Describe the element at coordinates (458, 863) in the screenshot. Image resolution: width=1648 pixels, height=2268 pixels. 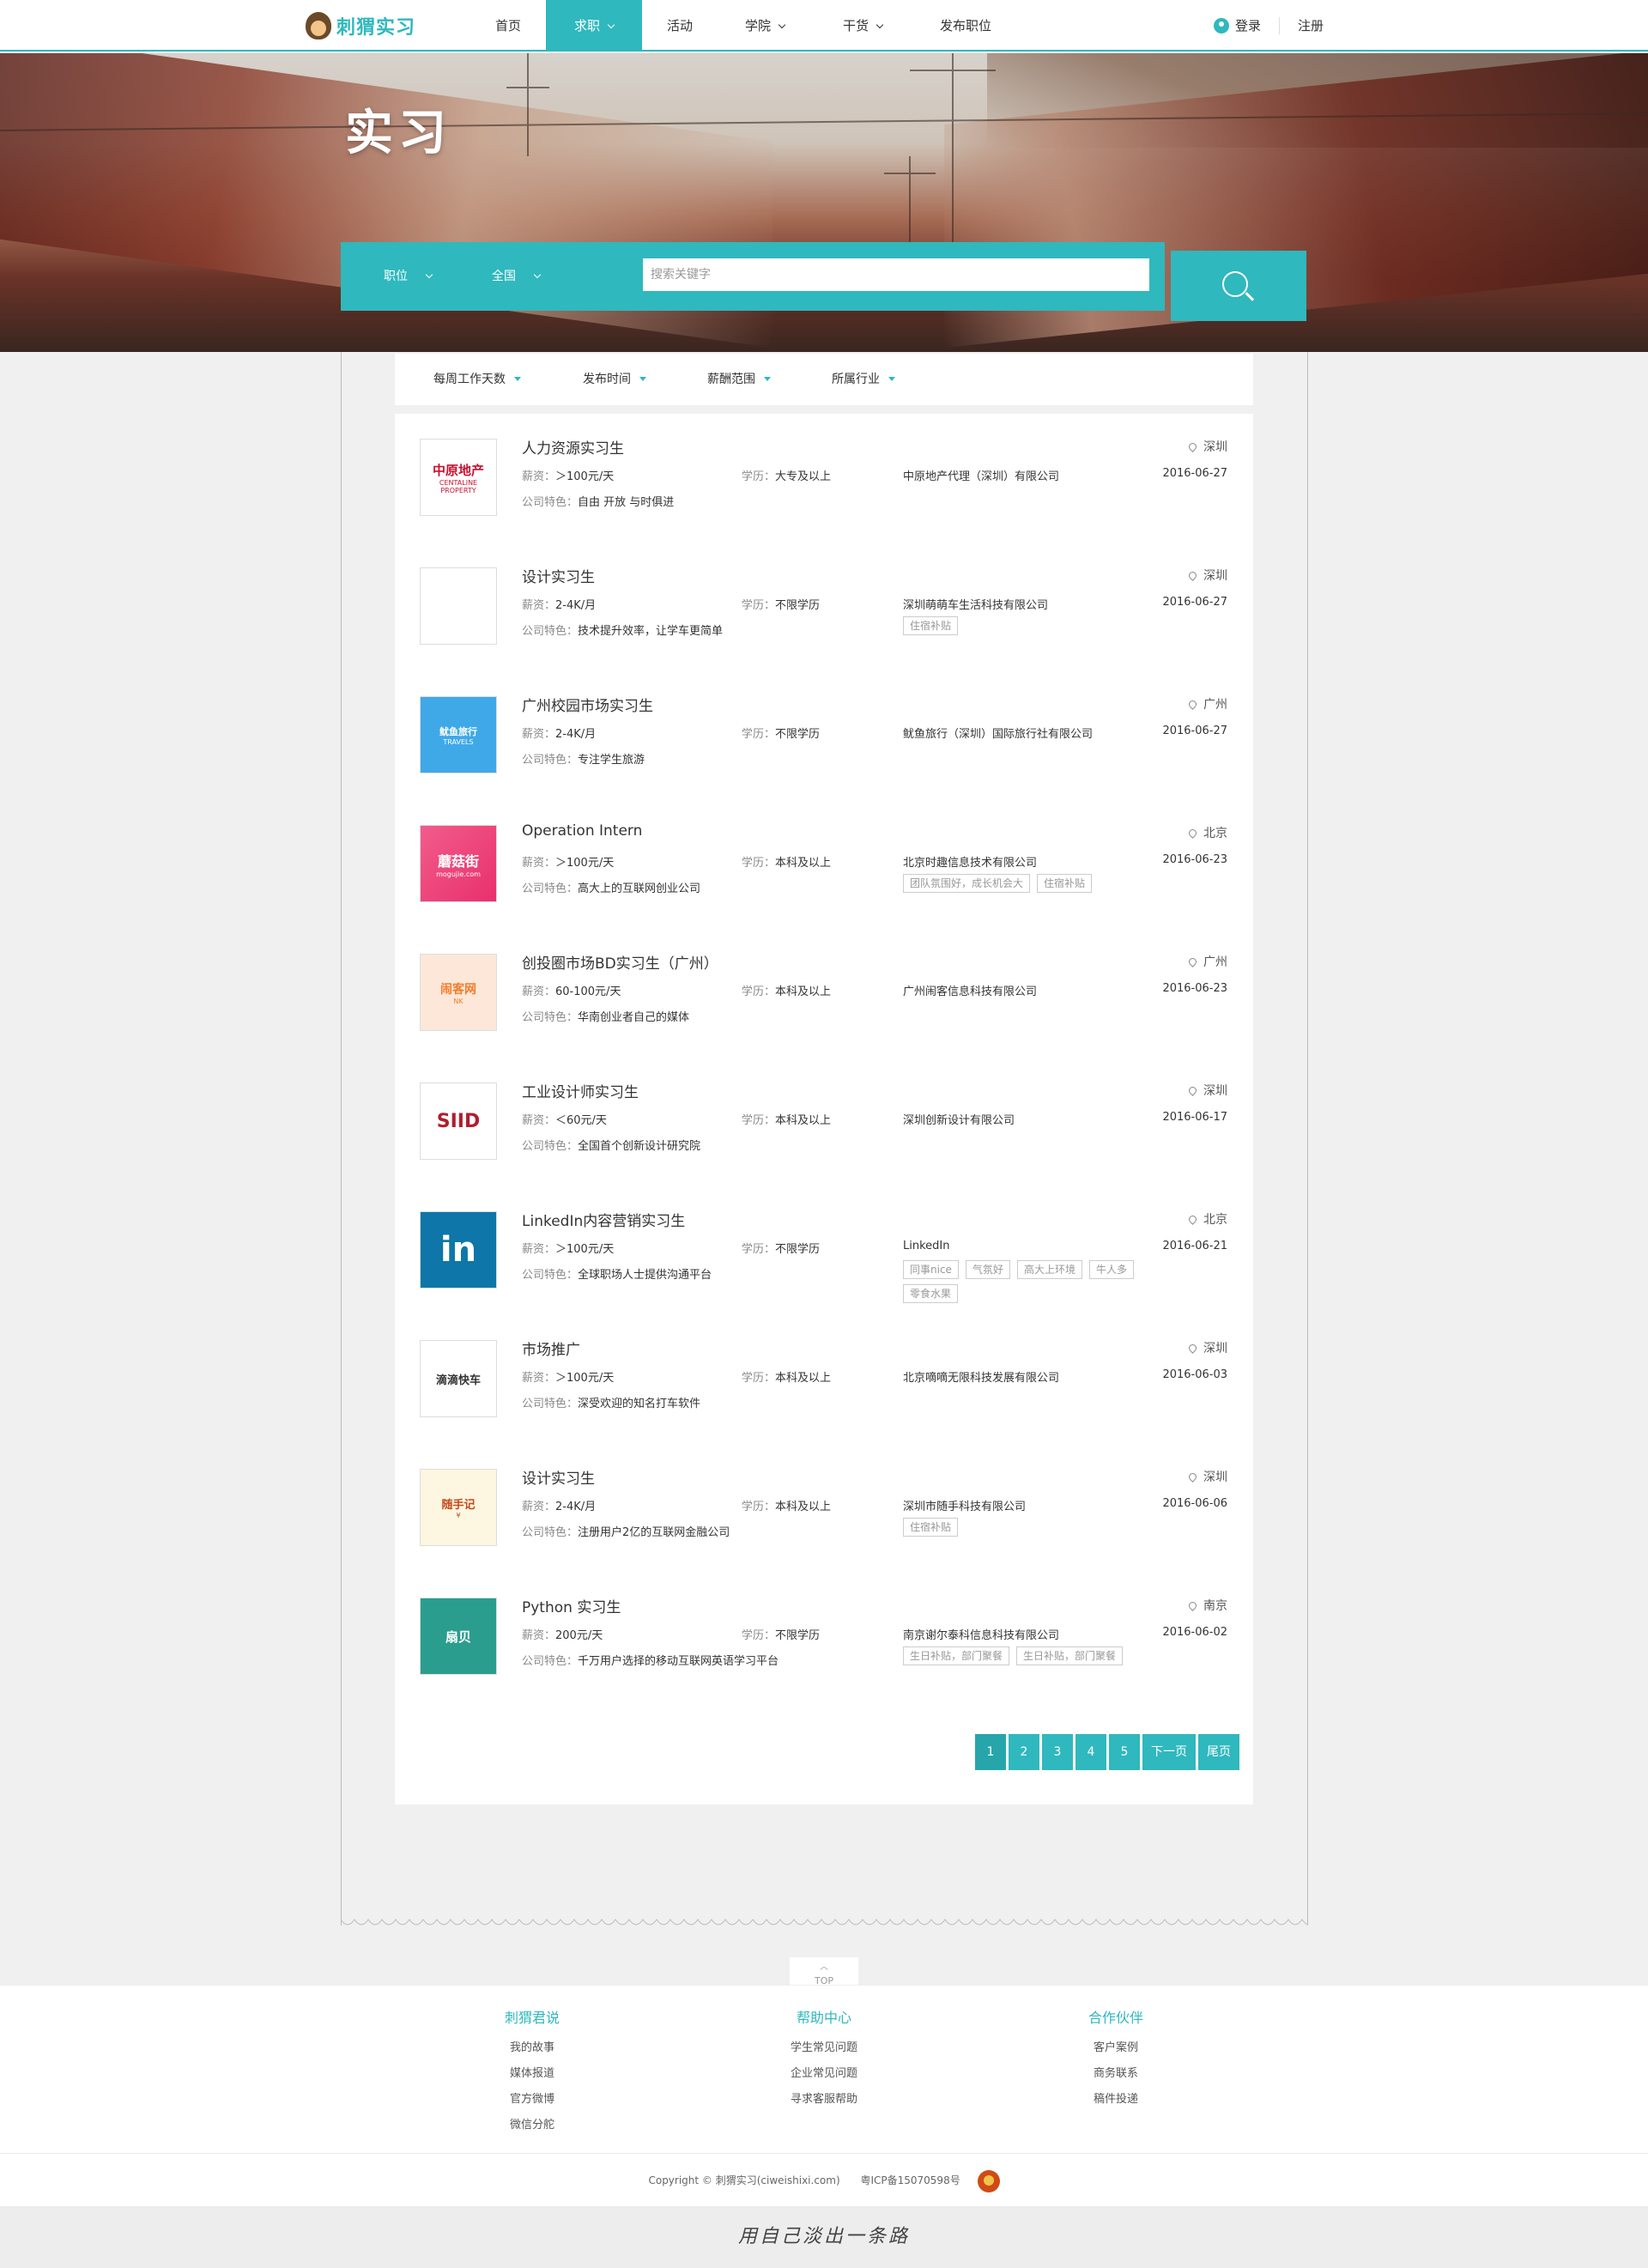
I see `company-logo: 蘑菇街 mogujie.com` at that location.